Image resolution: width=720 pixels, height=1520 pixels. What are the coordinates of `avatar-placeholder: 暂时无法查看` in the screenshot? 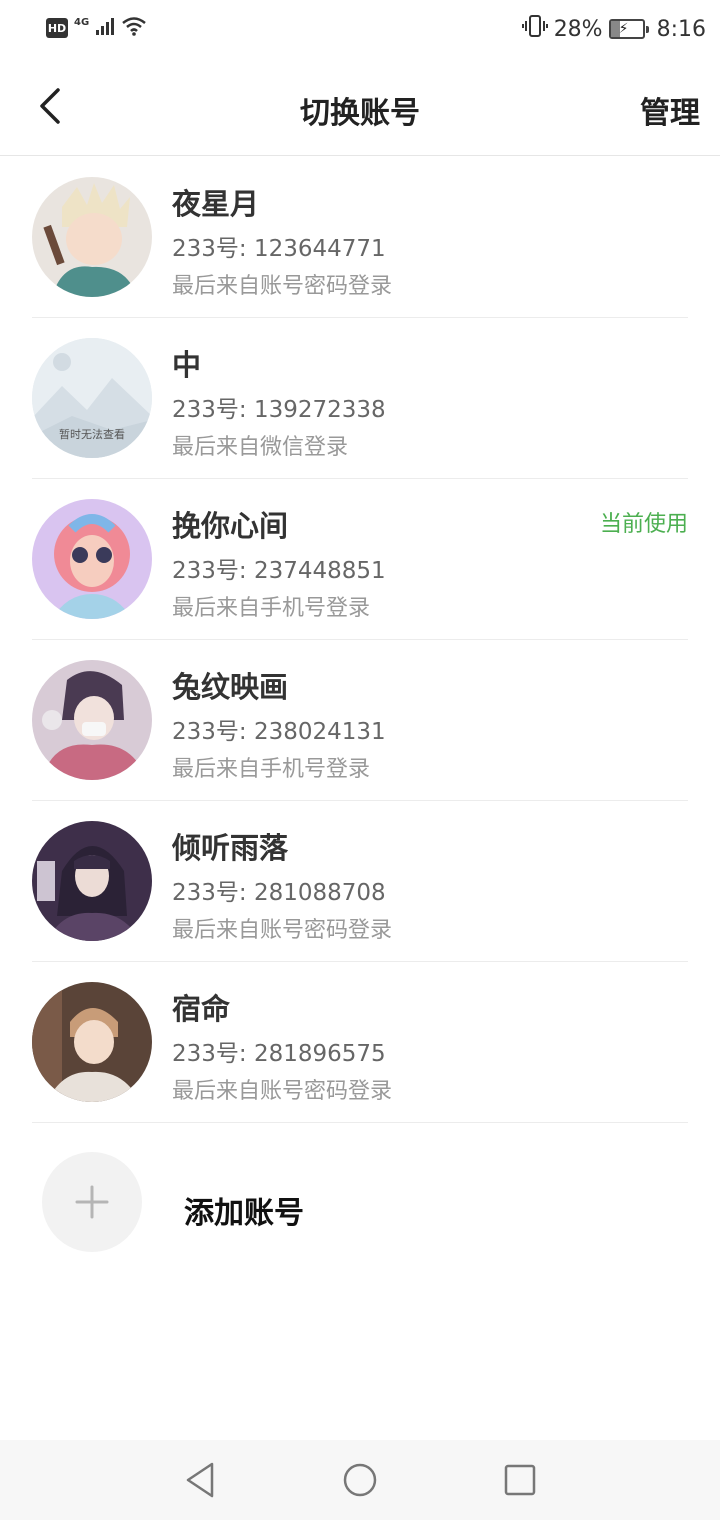 It's located at (92, 398).